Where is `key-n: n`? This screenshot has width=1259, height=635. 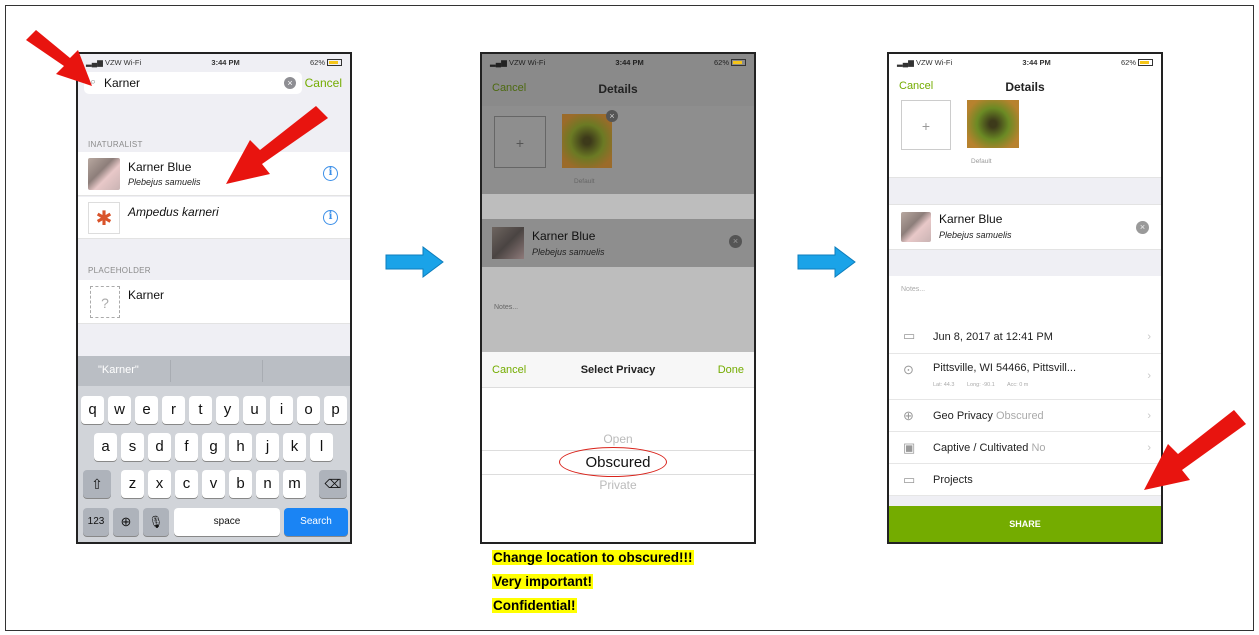
key-n: n is located at coordinates (267, 484).